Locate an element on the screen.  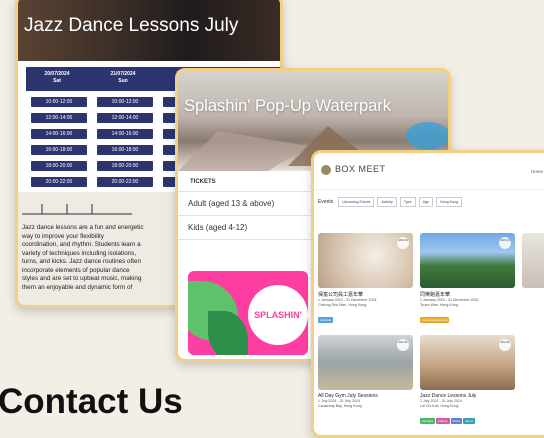
schedule-column: 21/07/2024 Sun is located at coordinates (123, 79).